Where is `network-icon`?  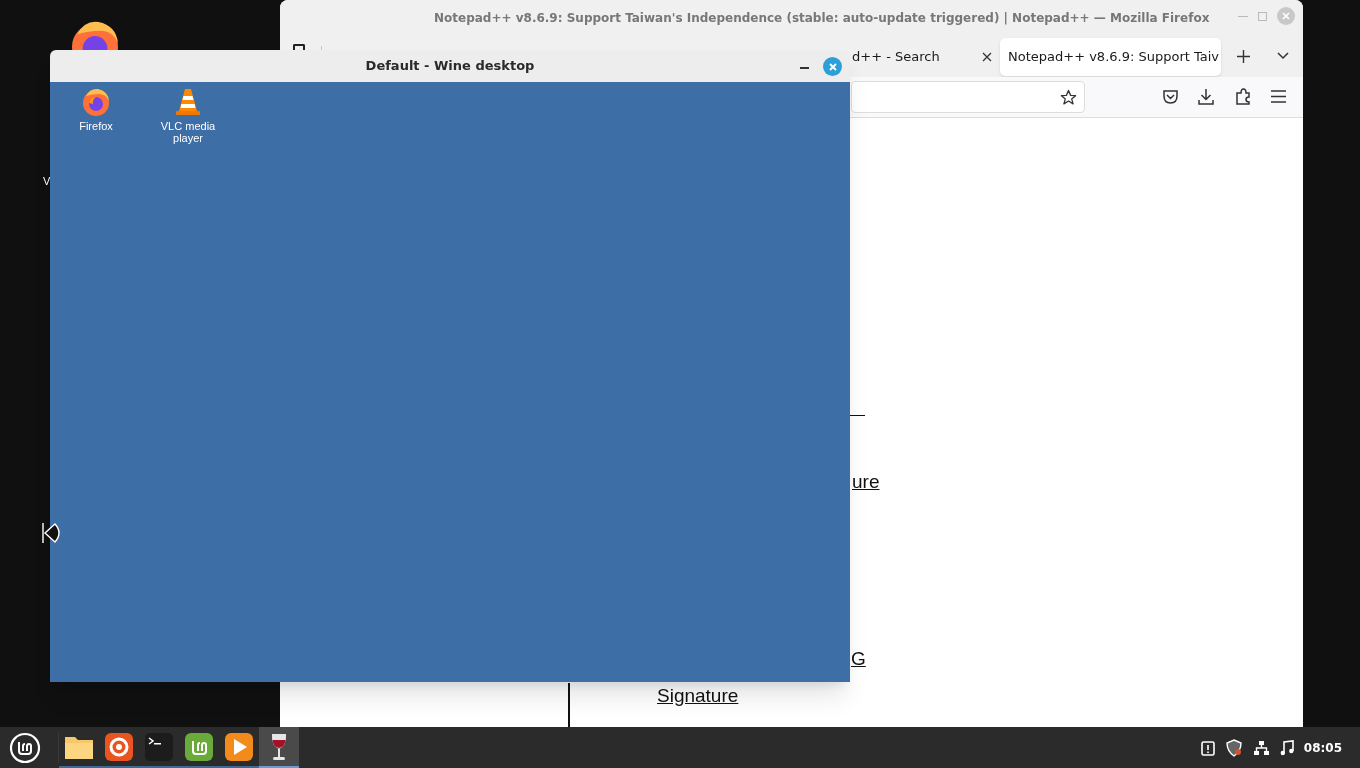 network-icon is located at coordinates (1261, 747).